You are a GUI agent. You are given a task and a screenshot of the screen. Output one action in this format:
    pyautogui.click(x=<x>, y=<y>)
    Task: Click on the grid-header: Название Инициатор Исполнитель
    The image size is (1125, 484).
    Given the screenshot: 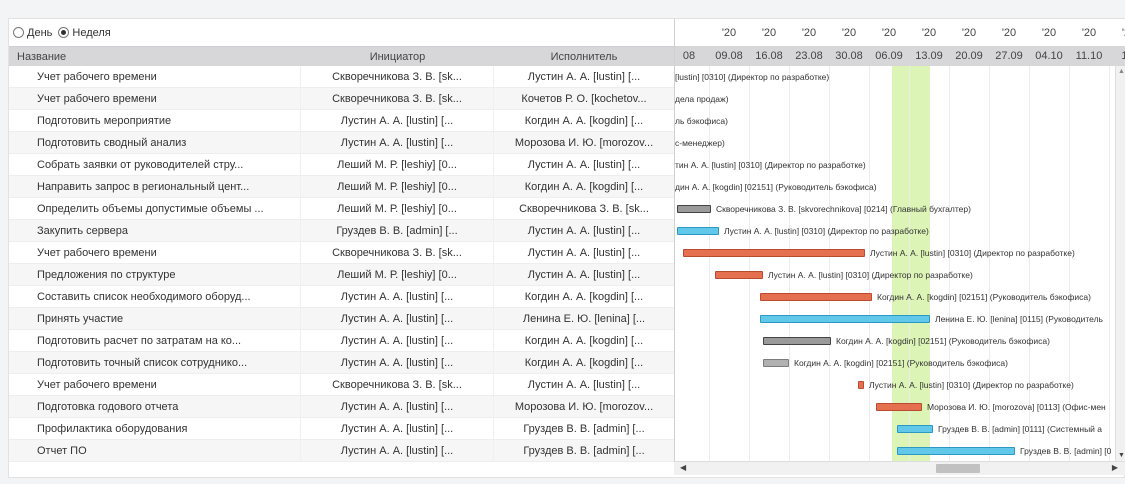 What is the action you would take?
    pyautogui.click(x=341, y=56)
    